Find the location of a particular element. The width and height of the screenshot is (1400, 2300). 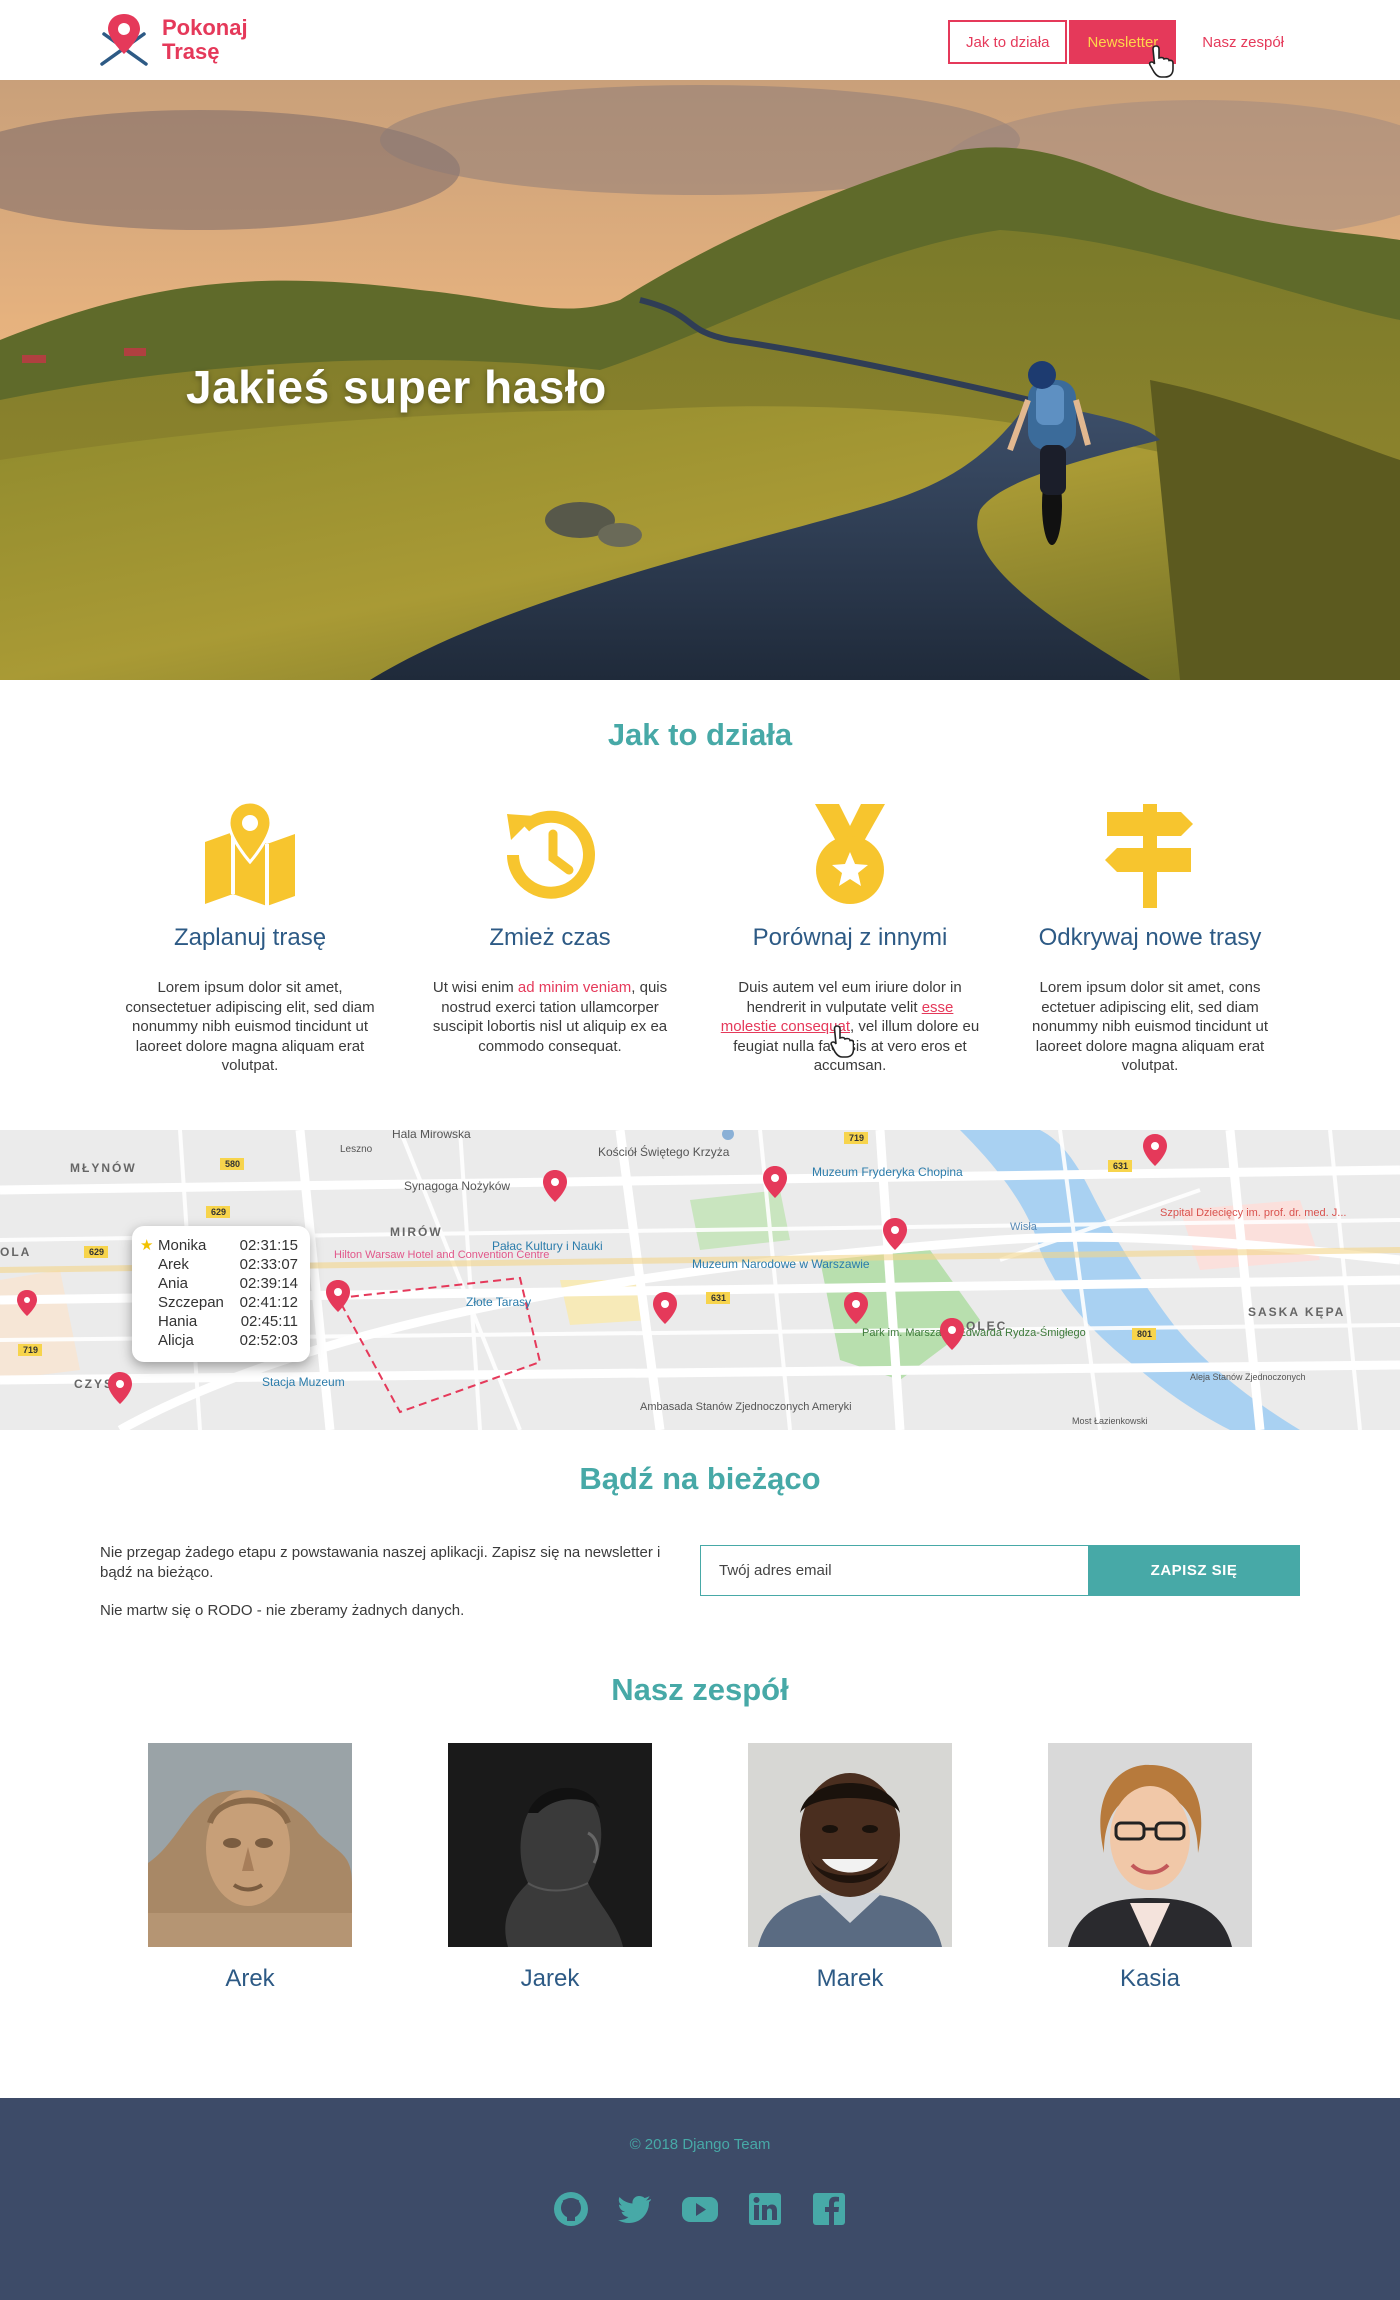

main-nav: Jak to działa Newsletter Nasz zespół is located at coordinates (1124, 42).